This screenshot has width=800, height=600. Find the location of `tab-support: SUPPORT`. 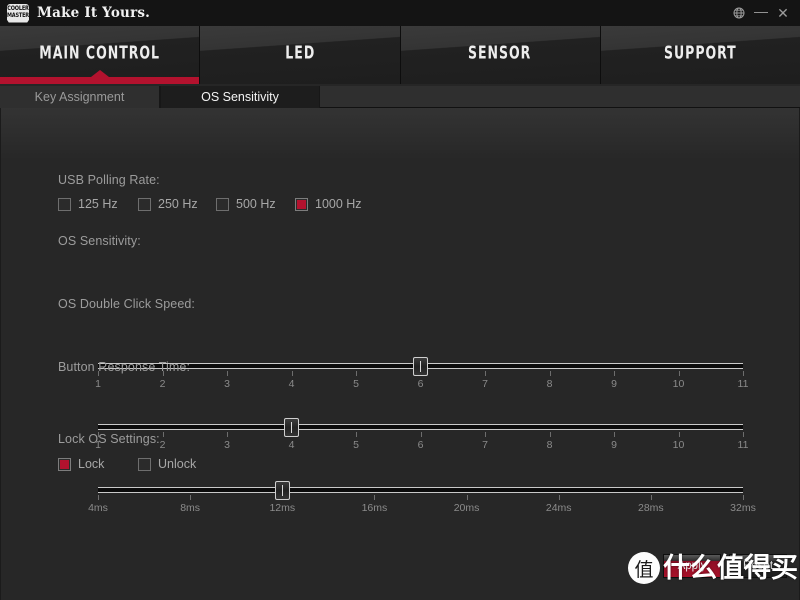

tab-support: SUPPORT is located at coordinates (700, 55).